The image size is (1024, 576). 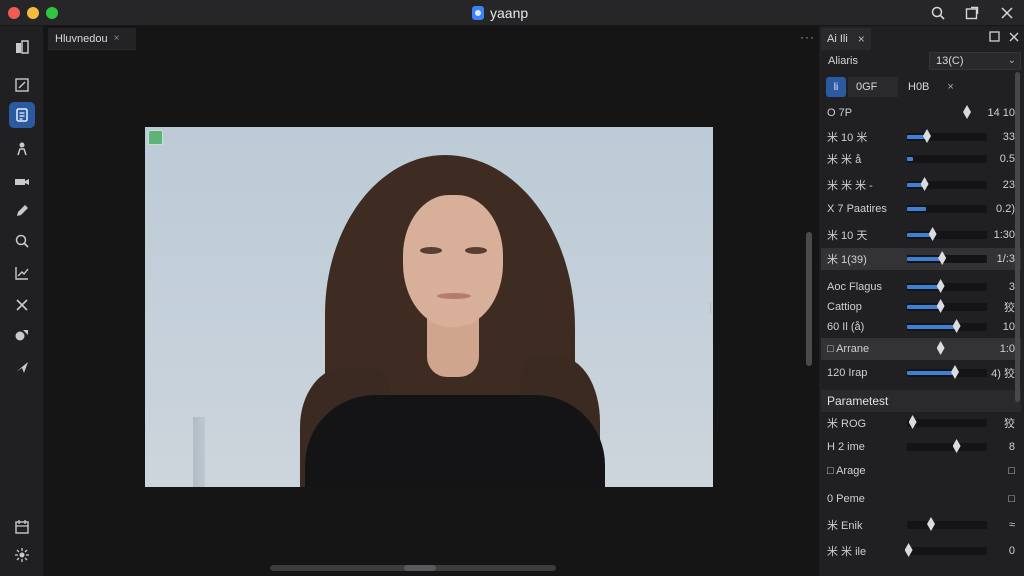 What do you see at coordinates (807, 37) in the screenshot?
I see `canvas-more-icon: ···` at bounding box center [807, 37].